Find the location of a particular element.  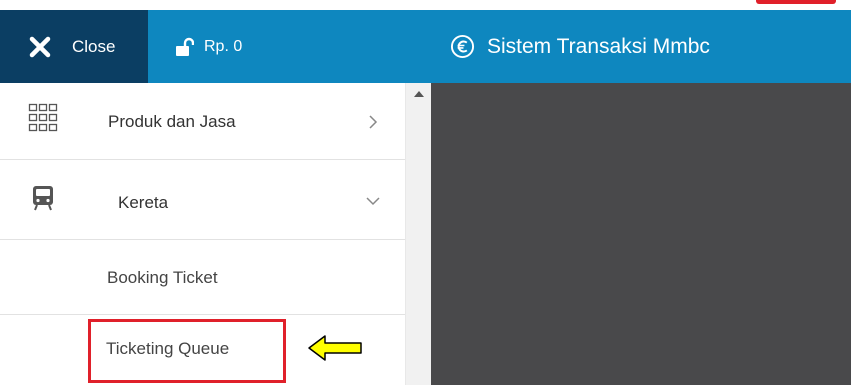

sidebar-item-label: Produk dan Jasa is located at coordinates (172, 121).